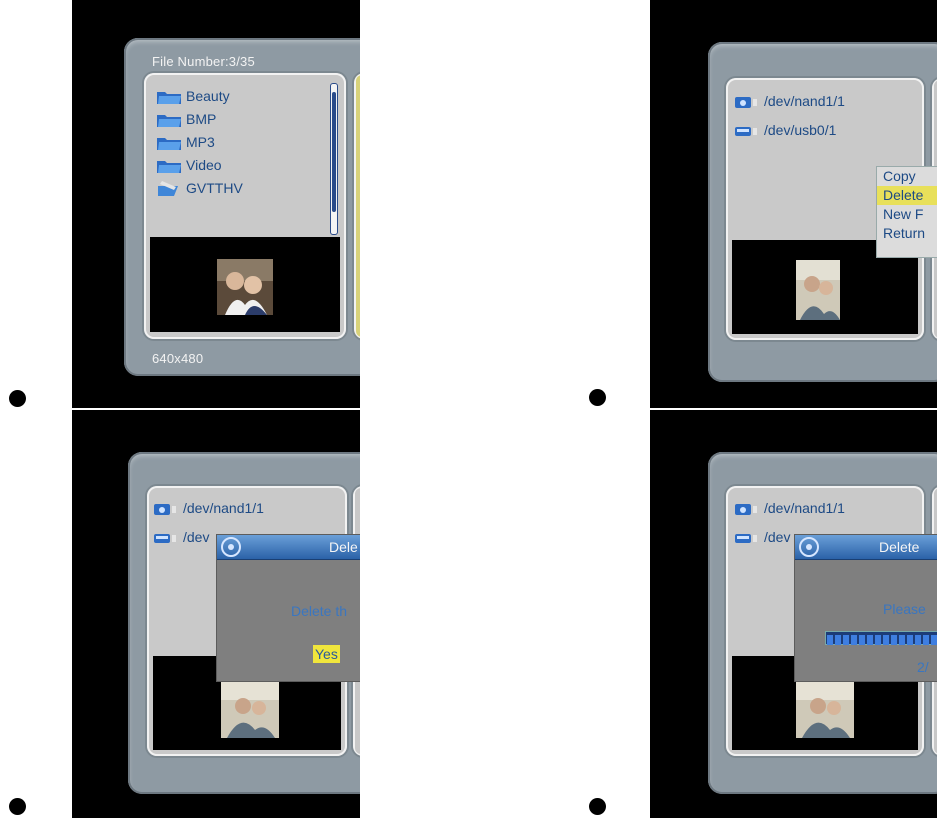 Image resolution: width=937 pixels, height=818 pixels. Describe the element at coordinates (214, 188) in the screenshot. I see `list-item-label: GVTTHV` at that location.